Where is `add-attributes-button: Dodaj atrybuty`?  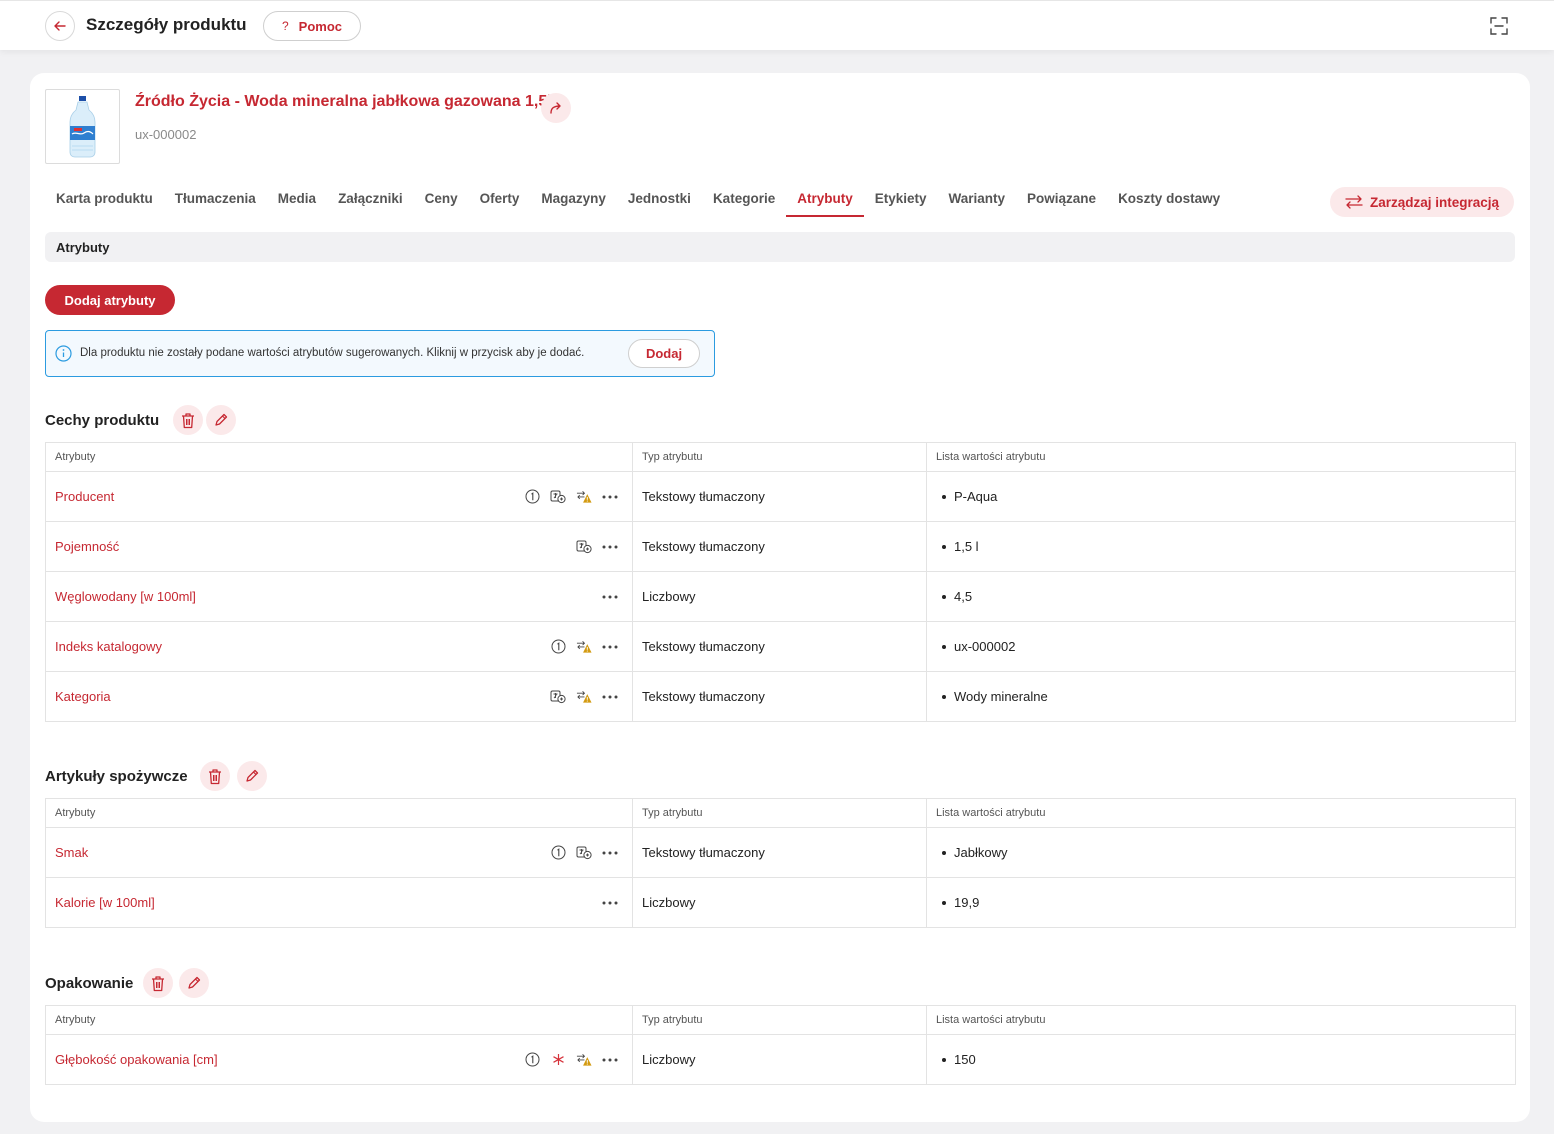
add-attributes-button: Dodaj atrybuty is located at coordinates (110, 300).